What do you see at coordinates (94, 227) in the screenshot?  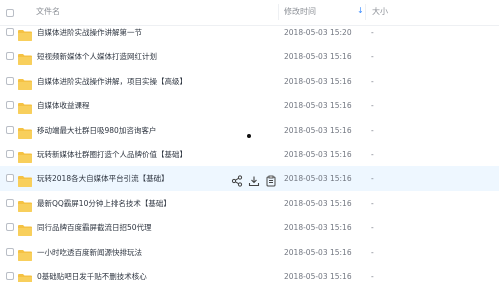 I see `file-name: 同行品牌百度霸屏截流日招50代理` at bounding box center [94, 227].